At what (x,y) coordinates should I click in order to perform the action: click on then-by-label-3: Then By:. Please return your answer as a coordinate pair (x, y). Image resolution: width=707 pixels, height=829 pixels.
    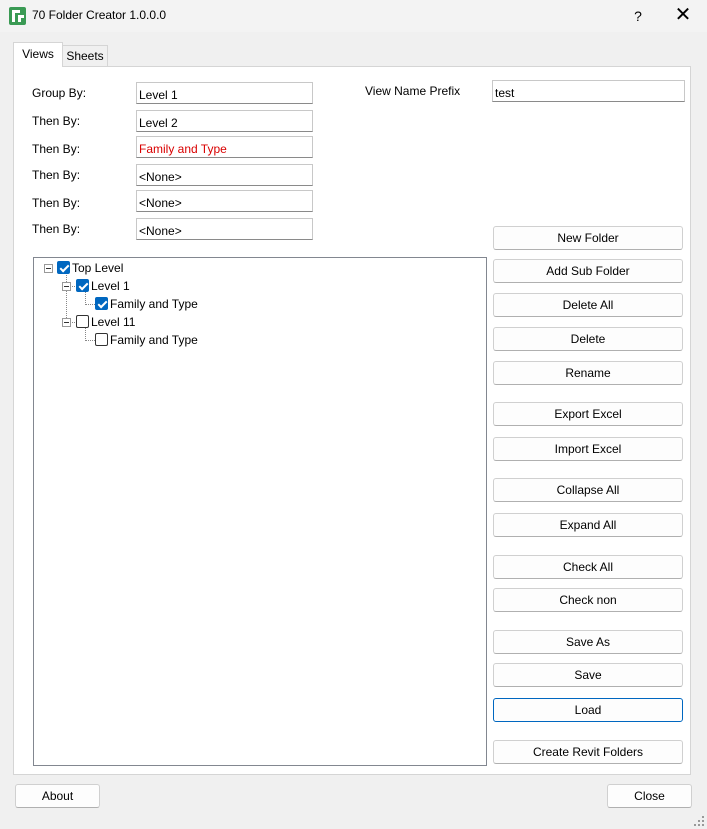
    Looking at the image, I should click on (56, 175).